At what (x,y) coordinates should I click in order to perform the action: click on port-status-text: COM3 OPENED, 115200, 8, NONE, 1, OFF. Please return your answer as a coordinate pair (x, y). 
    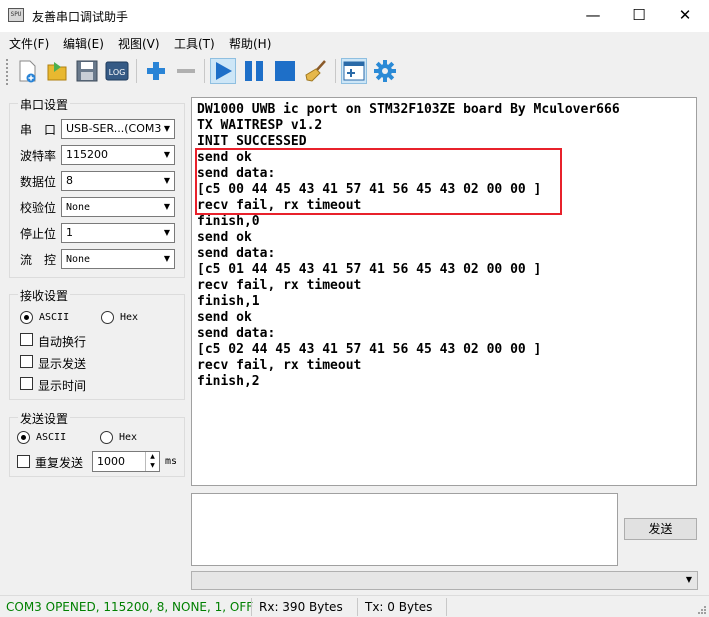
    Looking at the image, I should click on (130, 607).